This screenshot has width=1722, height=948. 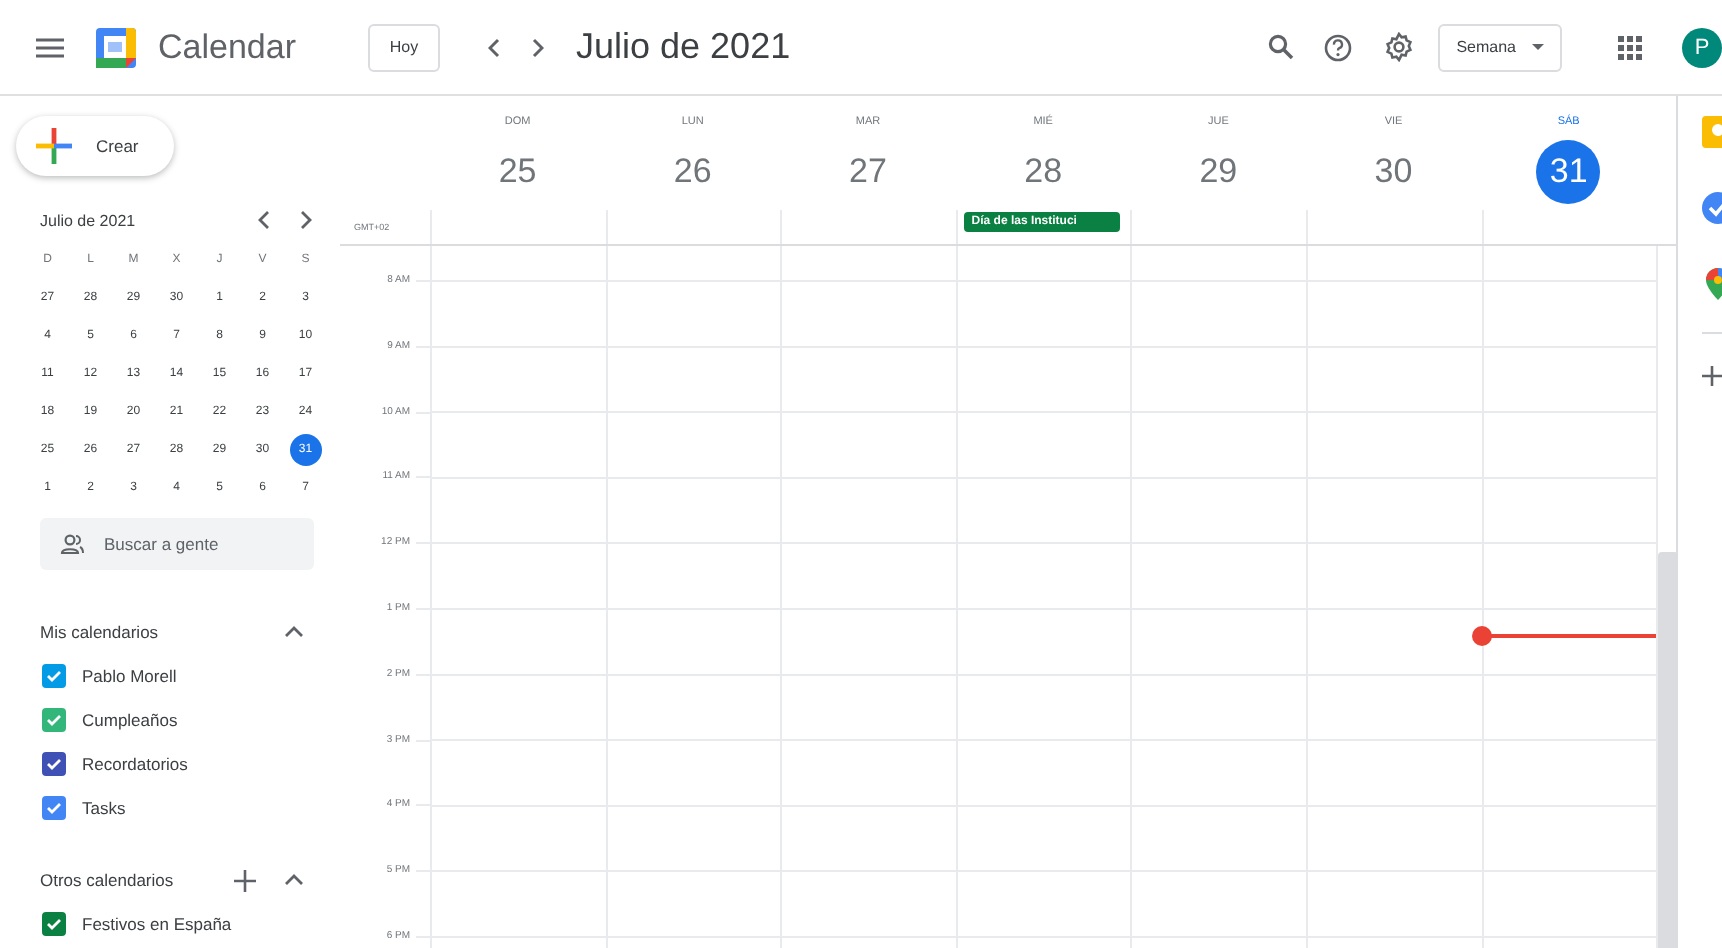 What do you see at coordinates (1399, 47) in the screenshot?
I see `settings-icon` at bounding box center [1399, 47].